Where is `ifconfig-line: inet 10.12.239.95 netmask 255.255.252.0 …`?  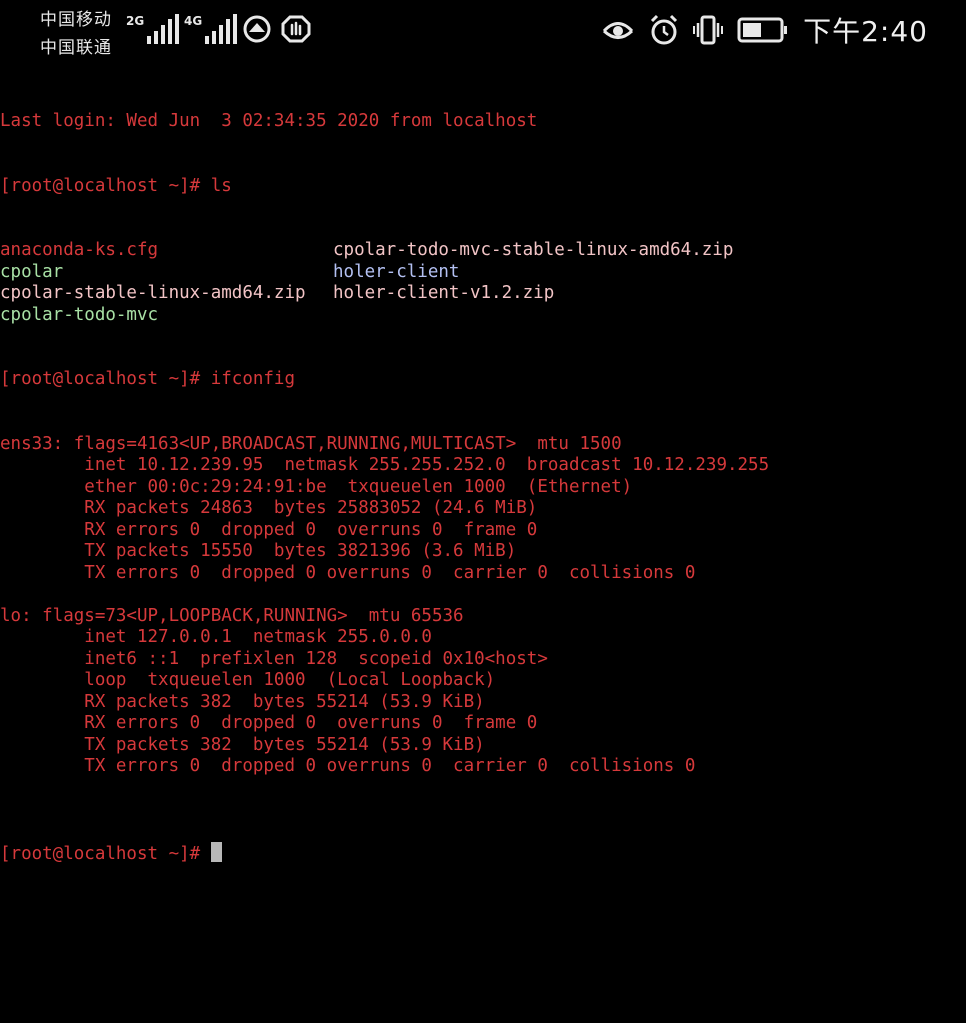 ifconfig-line: inet 10.12.239.95 netmask 255.255.252.0 … is located at coordinates (385, 465).